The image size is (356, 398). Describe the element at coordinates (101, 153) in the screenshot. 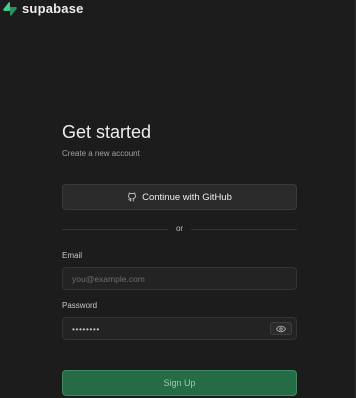

I see `page-subtitle: Create a new account` at that location.